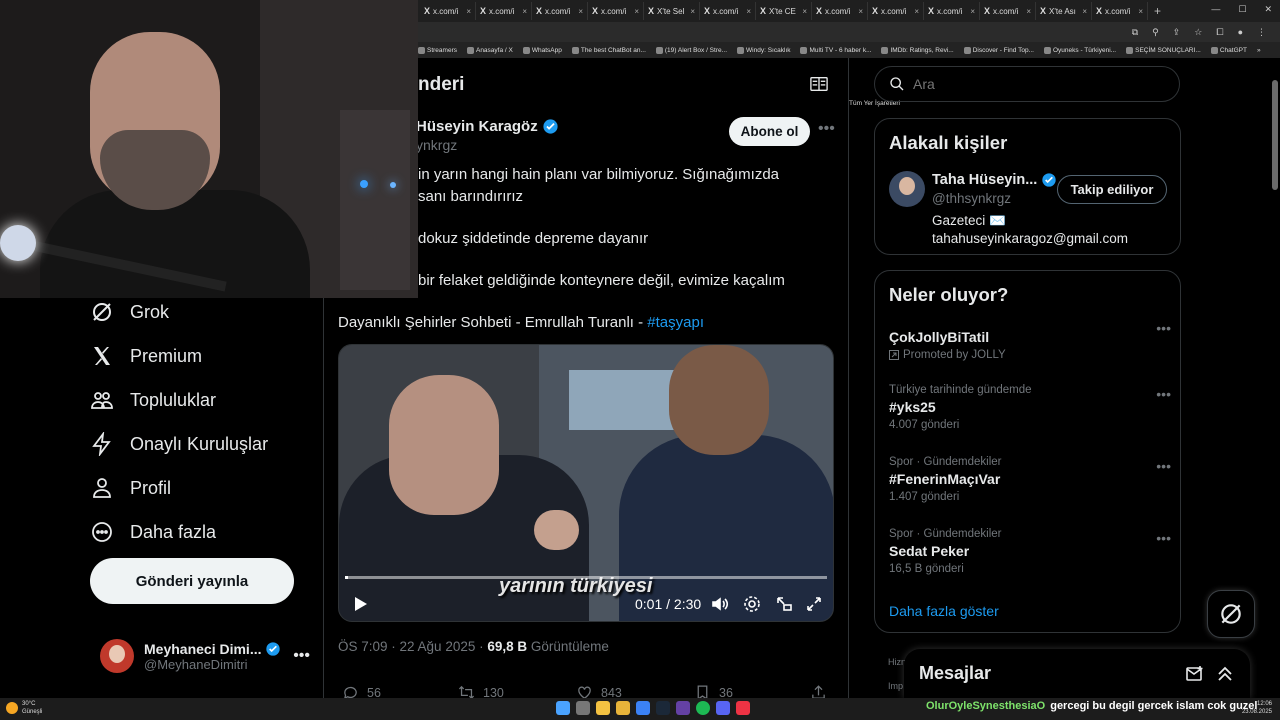 This screenshot has height=720, width=1280. Describe the element at coordinates (1177, 32) in the screenshot. I see `share-icon: ⇪` at that location.